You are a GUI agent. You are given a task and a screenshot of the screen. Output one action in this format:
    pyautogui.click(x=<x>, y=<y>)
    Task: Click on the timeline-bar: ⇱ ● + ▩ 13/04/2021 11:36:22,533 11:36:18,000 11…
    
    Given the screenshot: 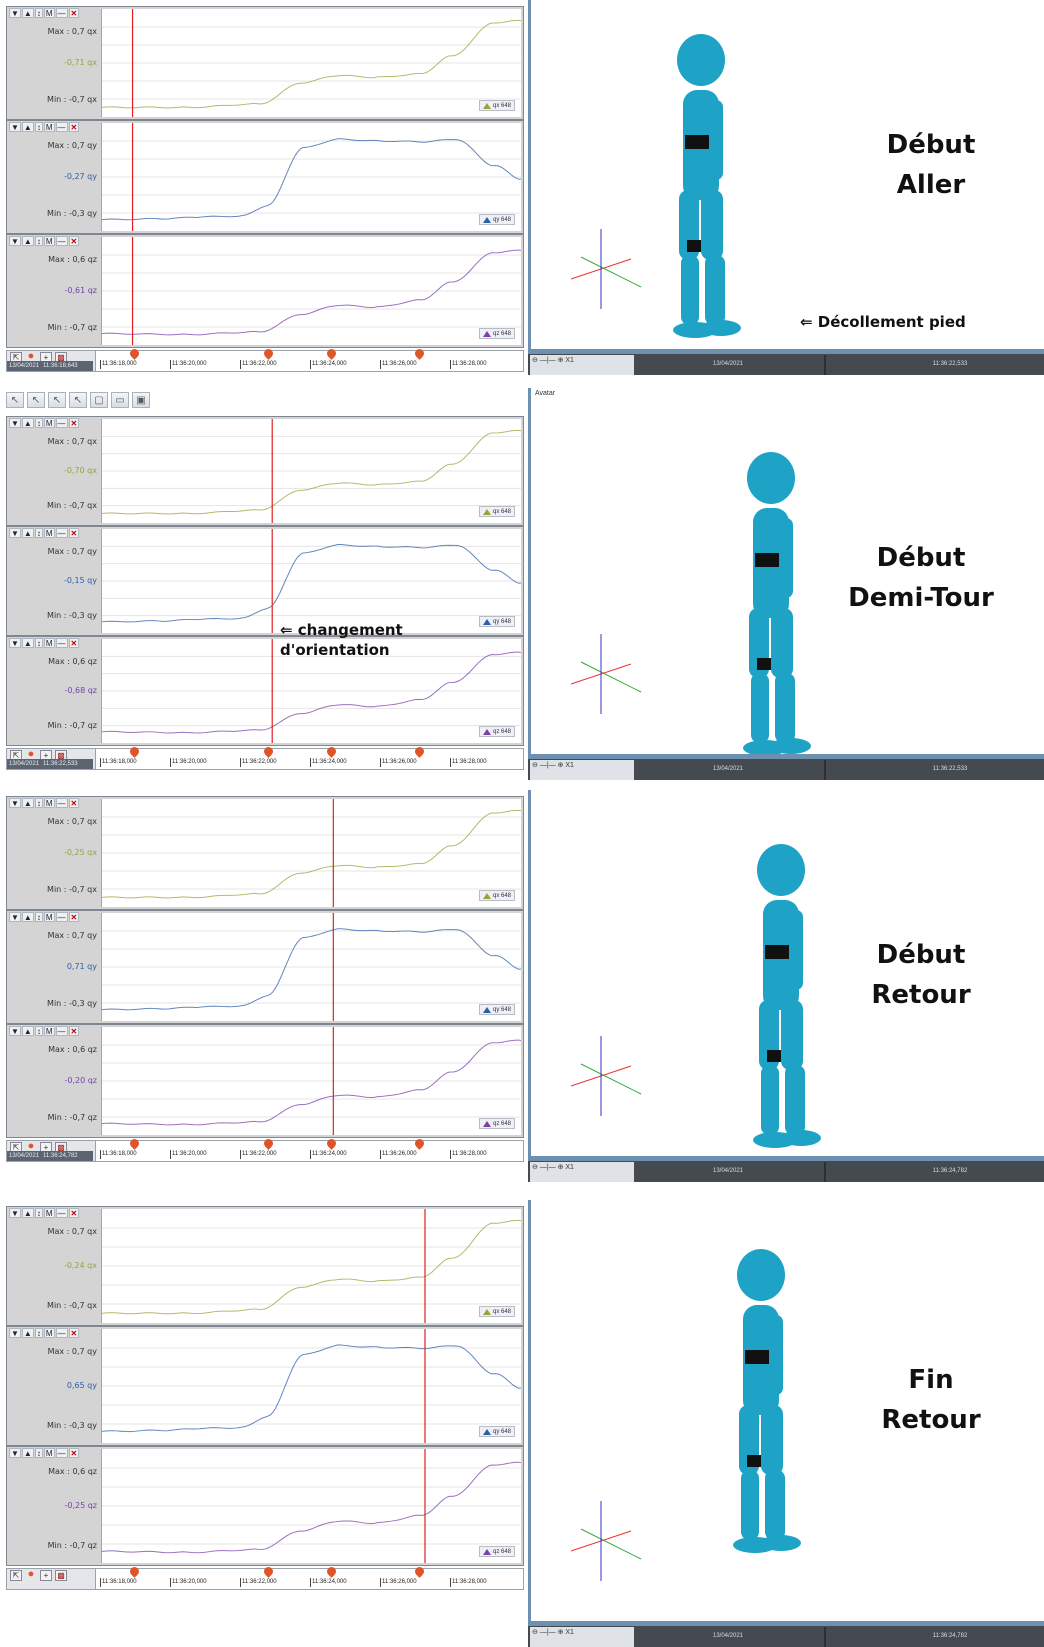 What is the action you would take?
    pyautogui.click(x=265, y=759)
    